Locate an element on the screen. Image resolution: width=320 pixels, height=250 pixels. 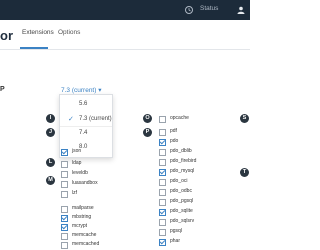
version-row-label: P is located at coordinates (2, 89).